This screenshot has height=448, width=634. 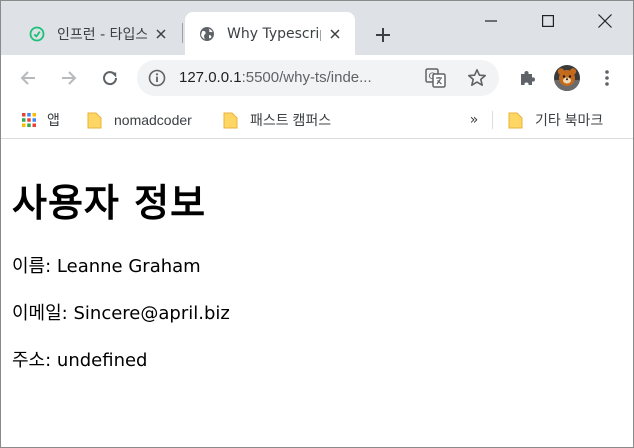 What do you see at coordinates (53, 120) in the screenshot?
I see `bookmark-label: 앱` at bounding box center [53, 120].